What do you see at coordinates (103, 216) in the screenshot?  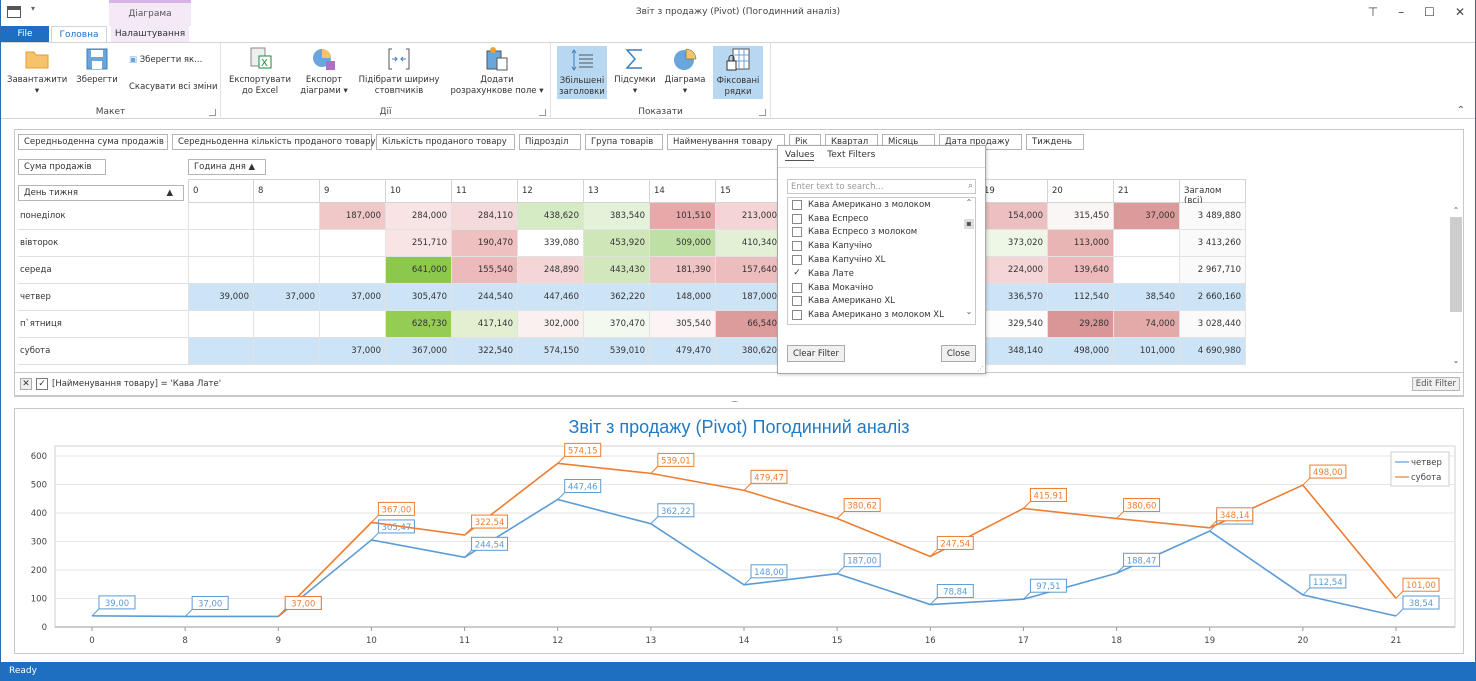 I see `row-header: понеділок` at bounding box center [103, 216].